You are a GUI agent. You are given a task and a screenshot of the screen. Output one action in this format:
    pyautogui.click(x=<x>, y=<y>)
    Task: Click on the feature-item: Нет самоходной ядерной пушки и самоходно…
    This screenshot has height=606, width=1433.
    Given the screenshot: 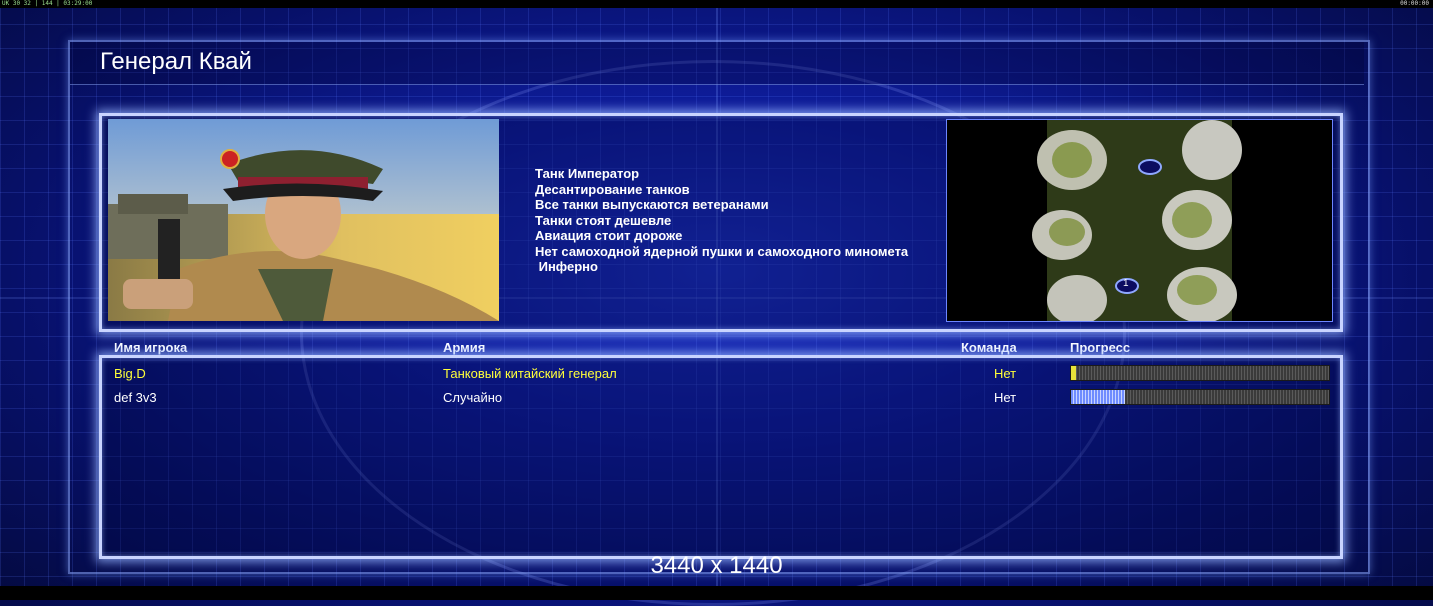 What is the action you would take?
    pyautogui.click(x=722, y=251)
    